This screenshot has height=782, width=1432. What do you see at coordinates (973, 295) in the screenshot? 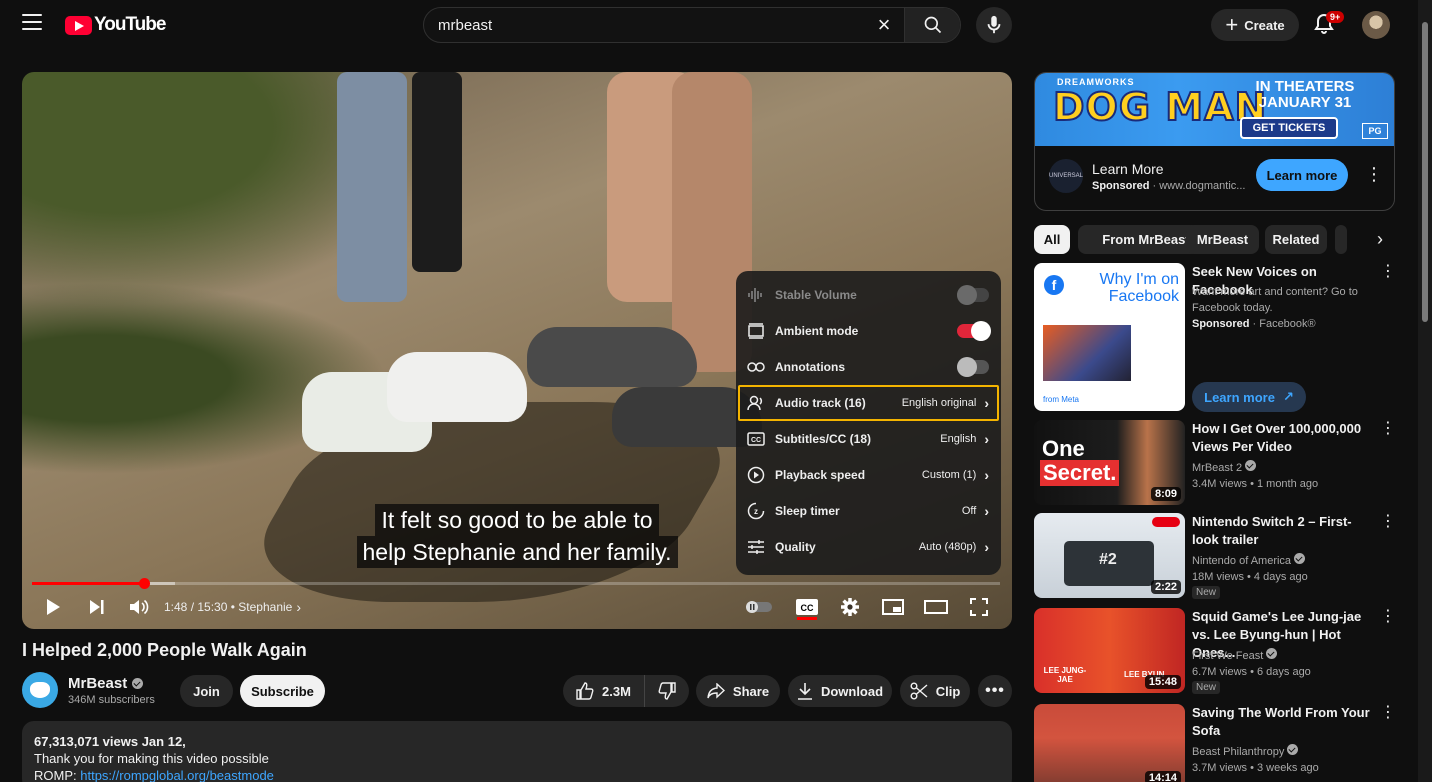
I see `stable-volume-toggle` at bounding box center [973, 295].